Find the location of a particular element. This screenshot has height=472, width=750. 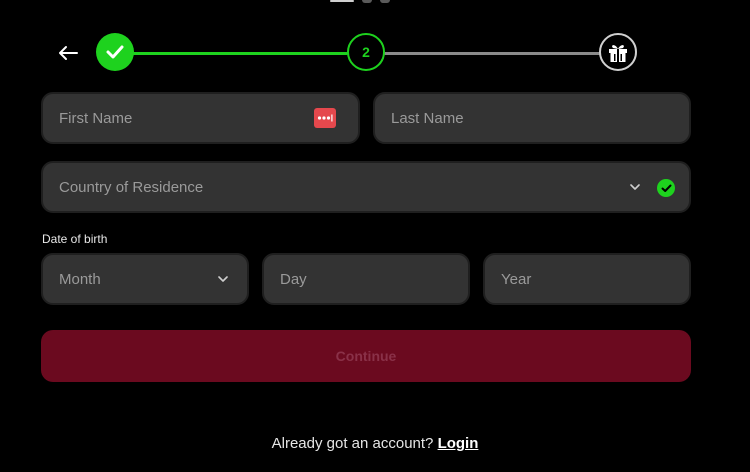

country-placeholder: Country of Residence is located at coordinates (131, 187).